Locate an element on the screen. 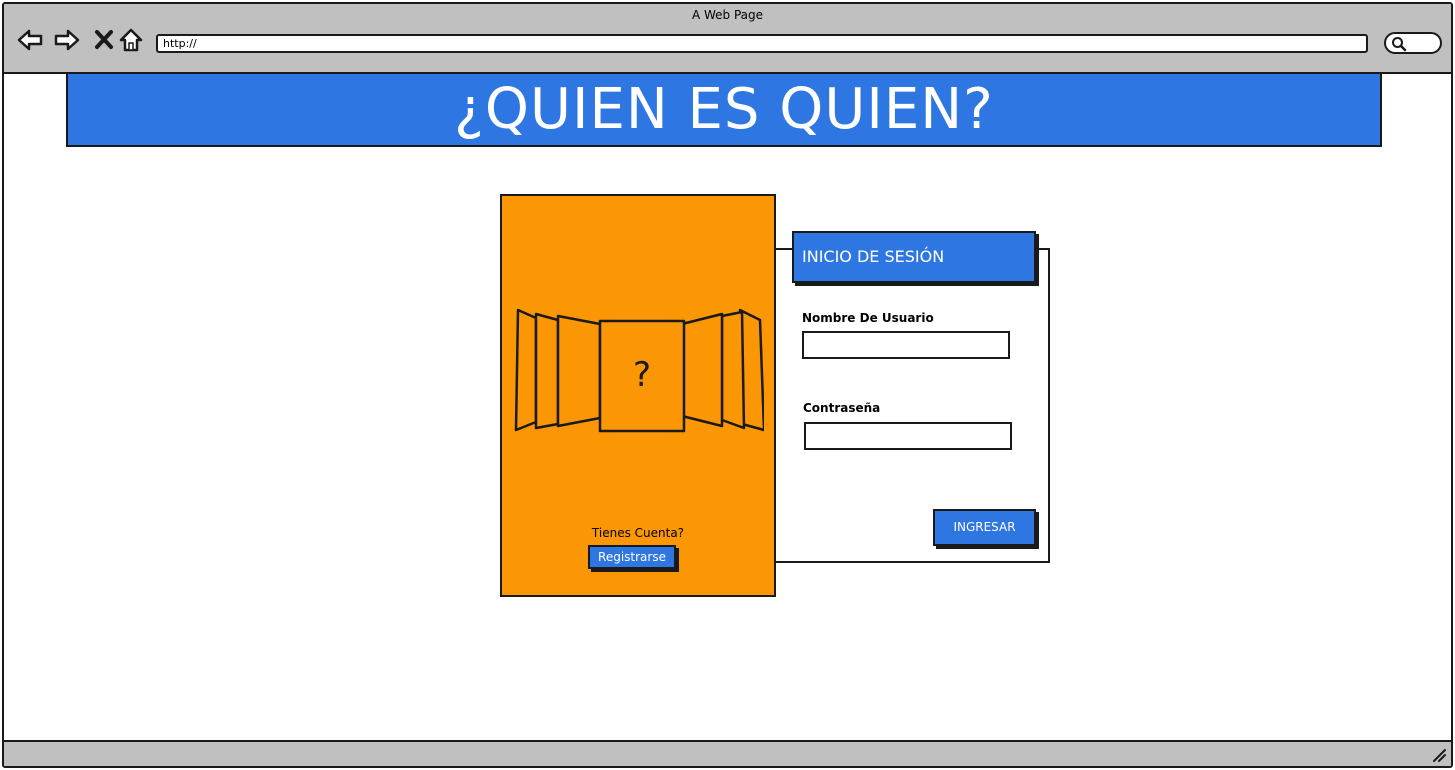 The width and height of the screenshot is (1455, 770). browser-search-box is located at coordinates (1413, 43).